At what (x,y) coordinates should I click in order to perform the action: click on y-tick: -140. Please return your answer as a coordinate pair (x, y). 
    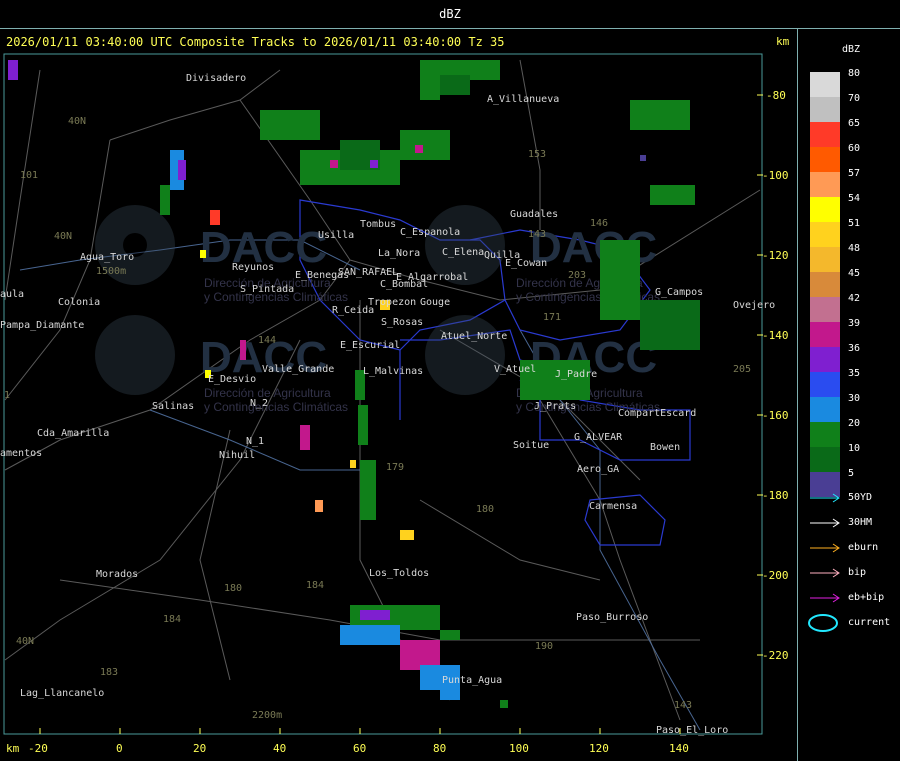
    Looking at the image, I should click on (775, 335).